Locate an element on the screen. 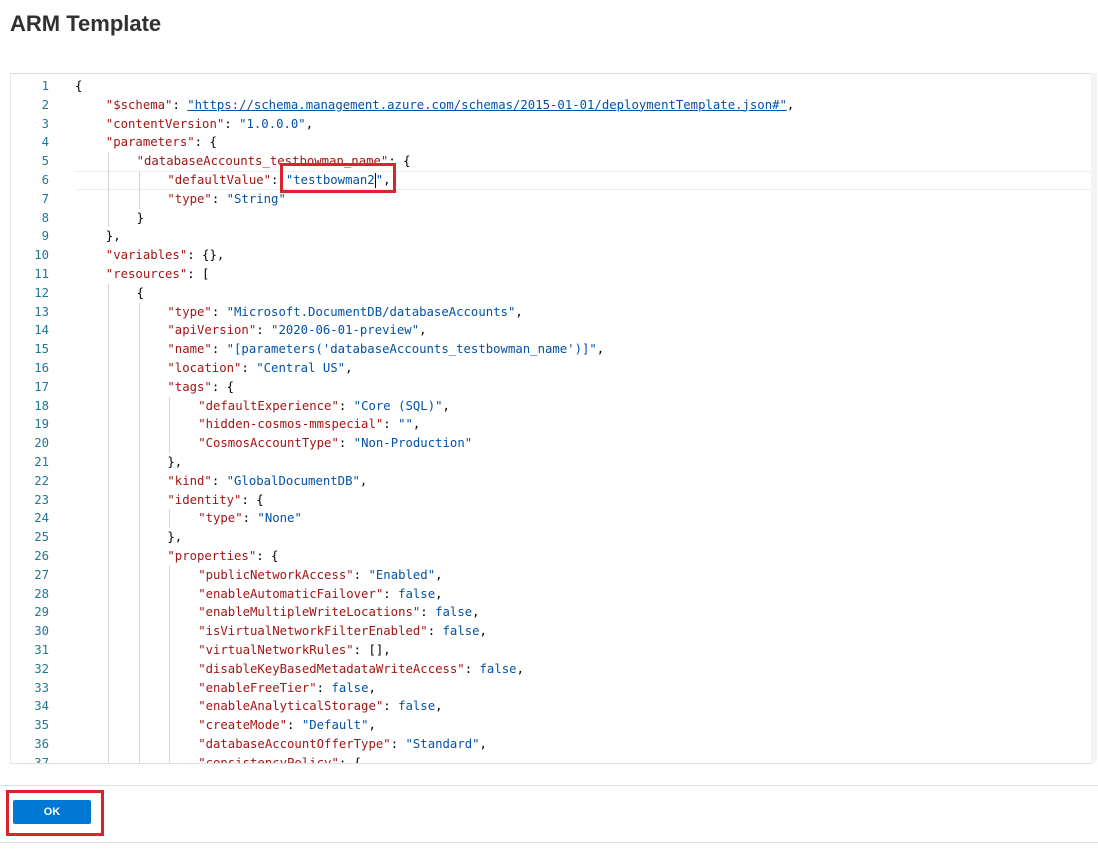 The image size is (1098, 854). code-line: 20 "CosmosAccountType": "Non-Production" is located at coordinates (552, 443).